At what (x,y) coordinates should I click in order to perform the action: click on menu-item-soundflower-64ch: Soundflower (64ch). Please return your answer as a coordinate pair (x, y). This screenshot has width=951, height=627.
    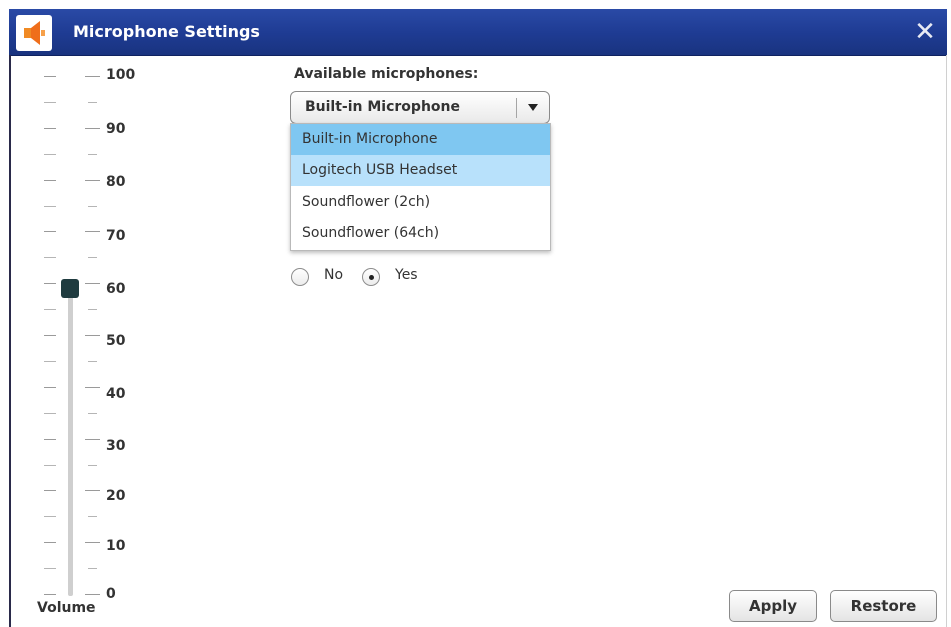
    Looking at the image, I should click on (420, 233).